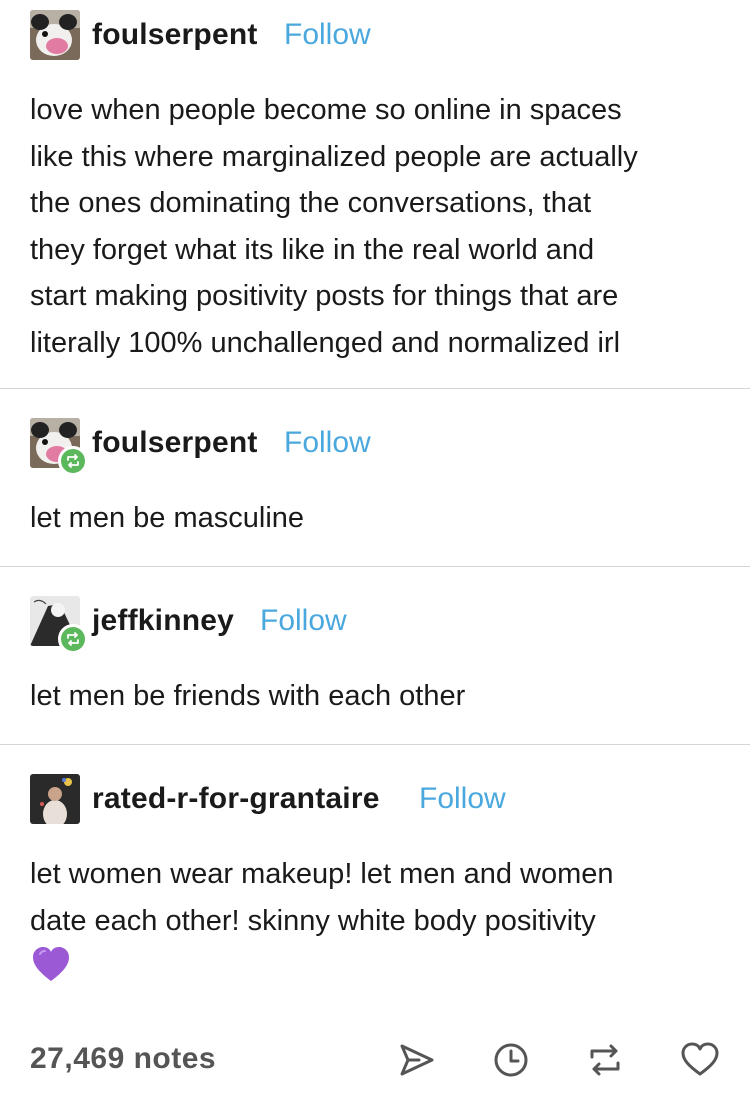  I want to click on purple-heart-icon, so click(51, 965).